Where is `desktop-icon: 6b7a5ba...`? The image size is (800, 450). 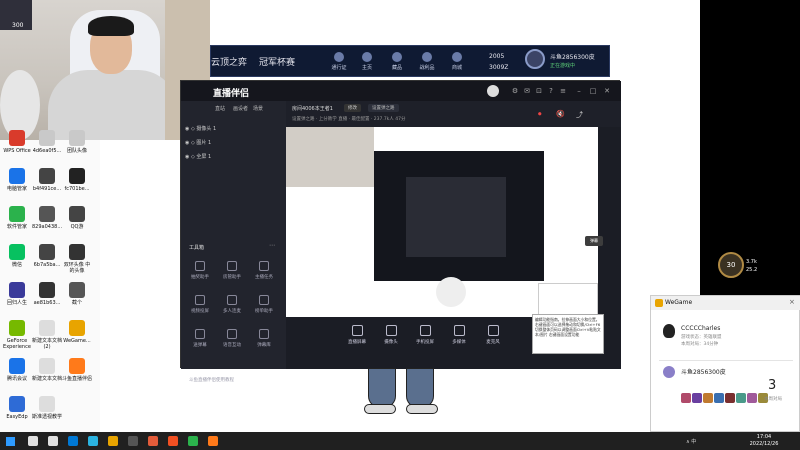
desktop-icon: 6b7a5ba... is located at coordinates (47, 256).